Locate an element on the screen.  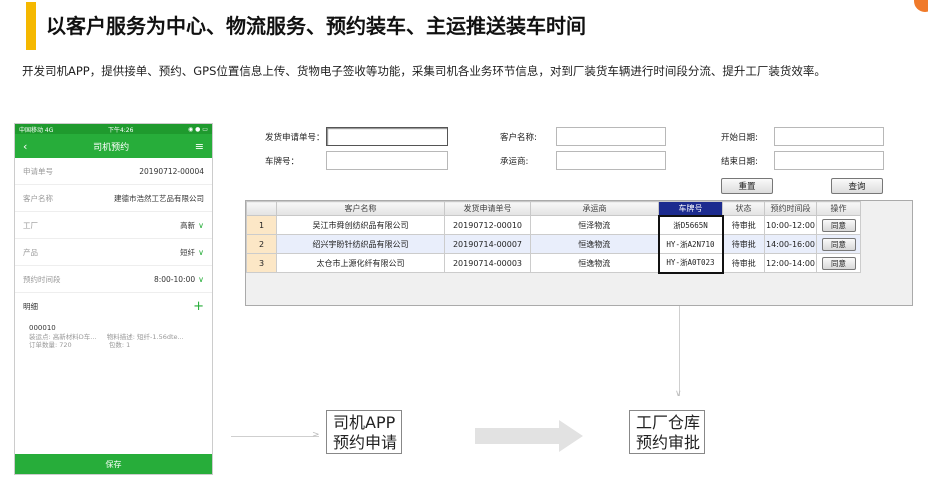
page-title: 以客户服务为中心、物流服务、预约装车、主运推送装车时间 is located at coordinates (316, 26).